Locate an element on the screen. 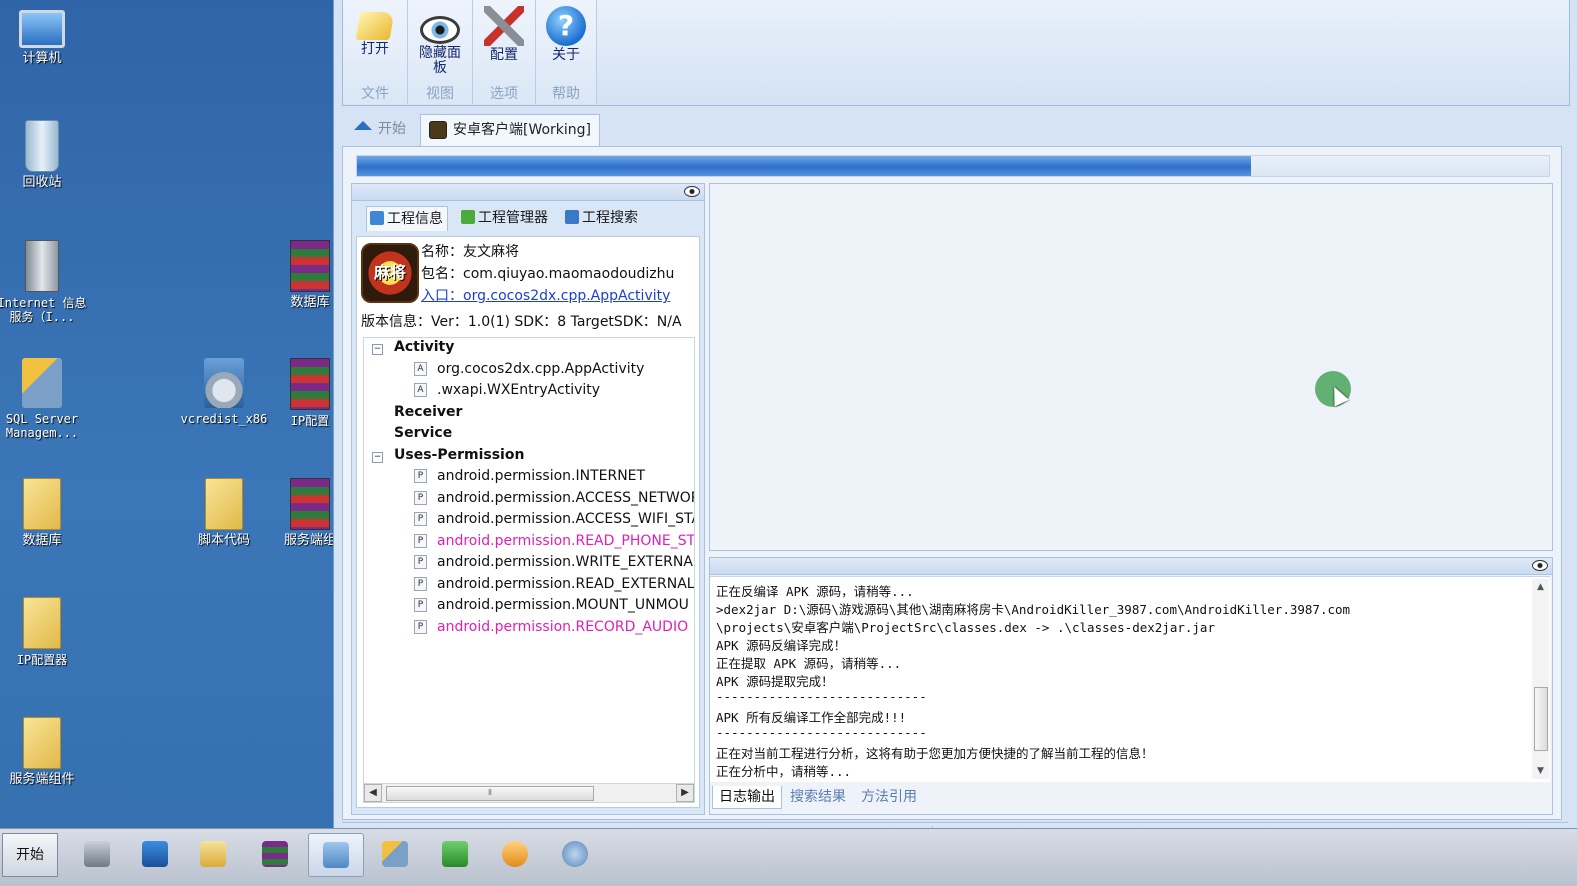  help-icon: ? is located at coordinates (566, 26).